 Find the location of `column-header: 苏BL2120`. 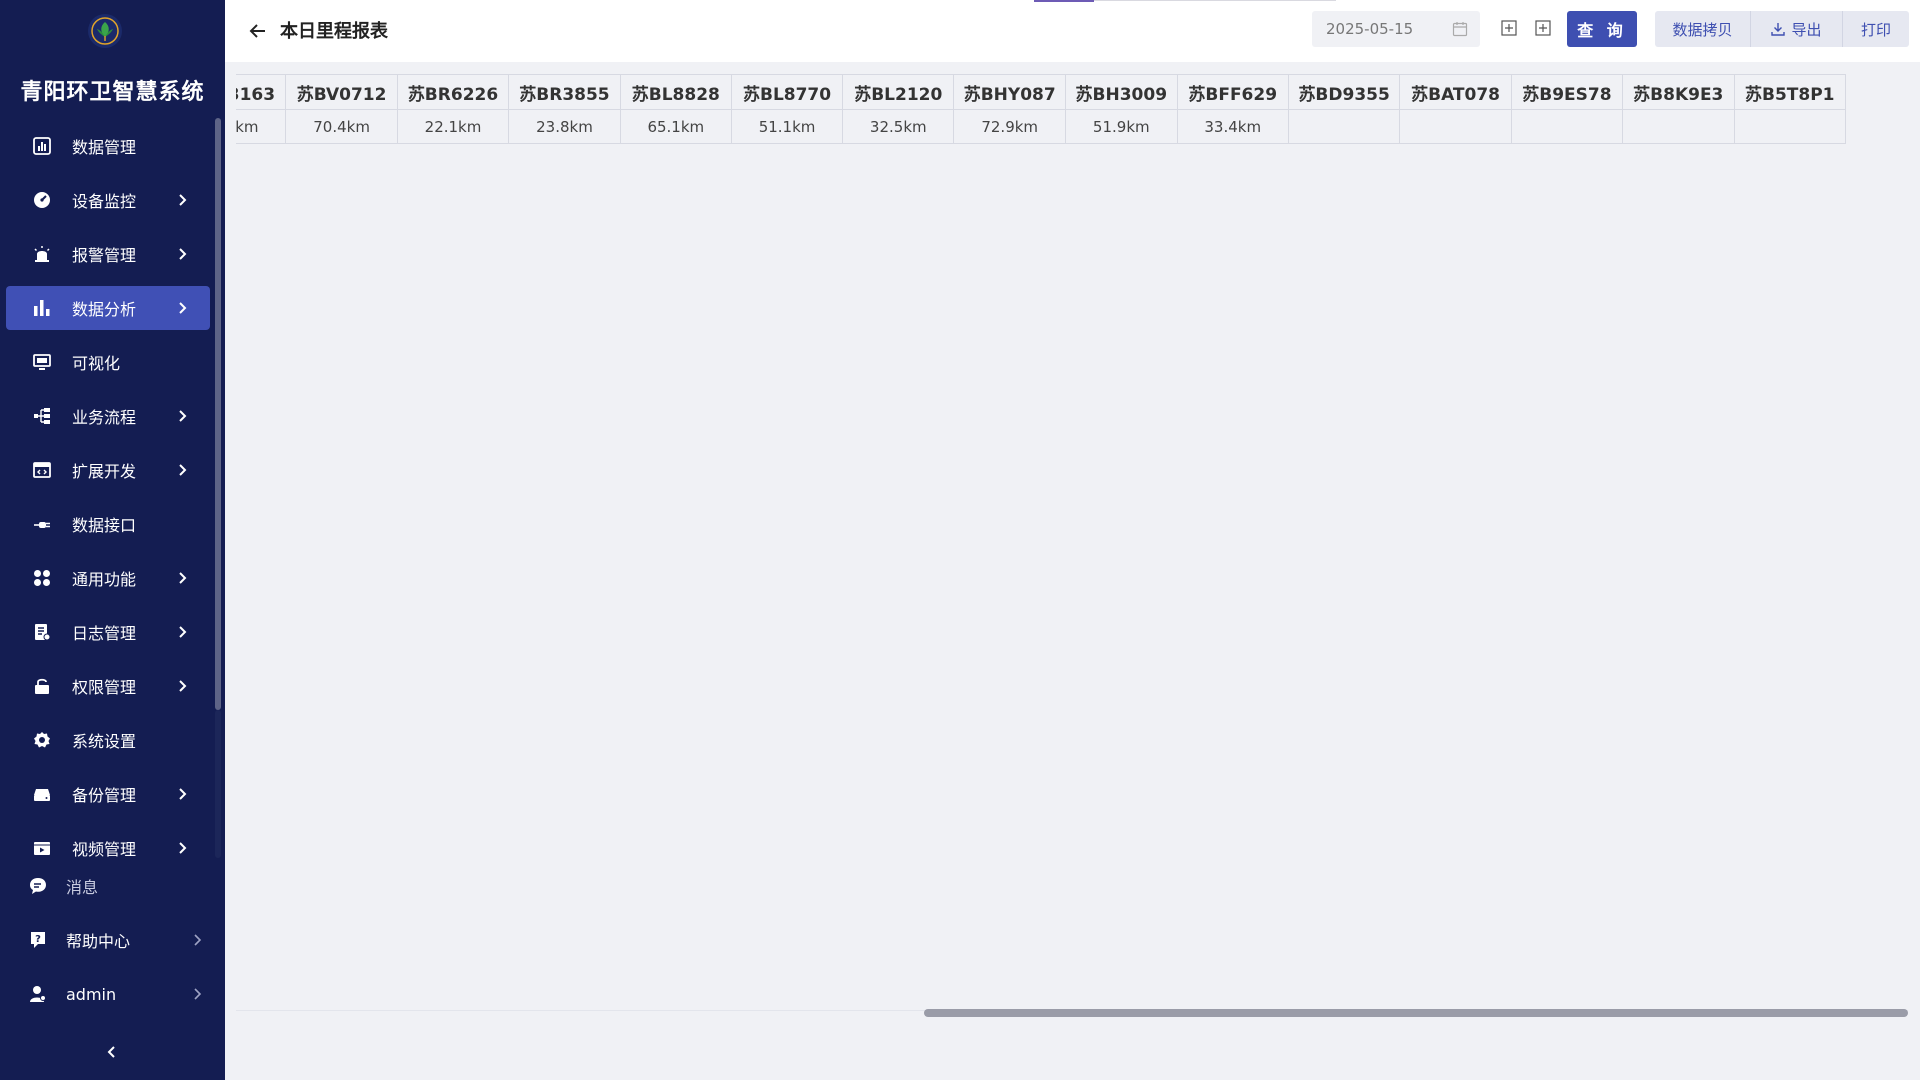

column-header: 苏BL2120 is located at coordinates (898, 92).